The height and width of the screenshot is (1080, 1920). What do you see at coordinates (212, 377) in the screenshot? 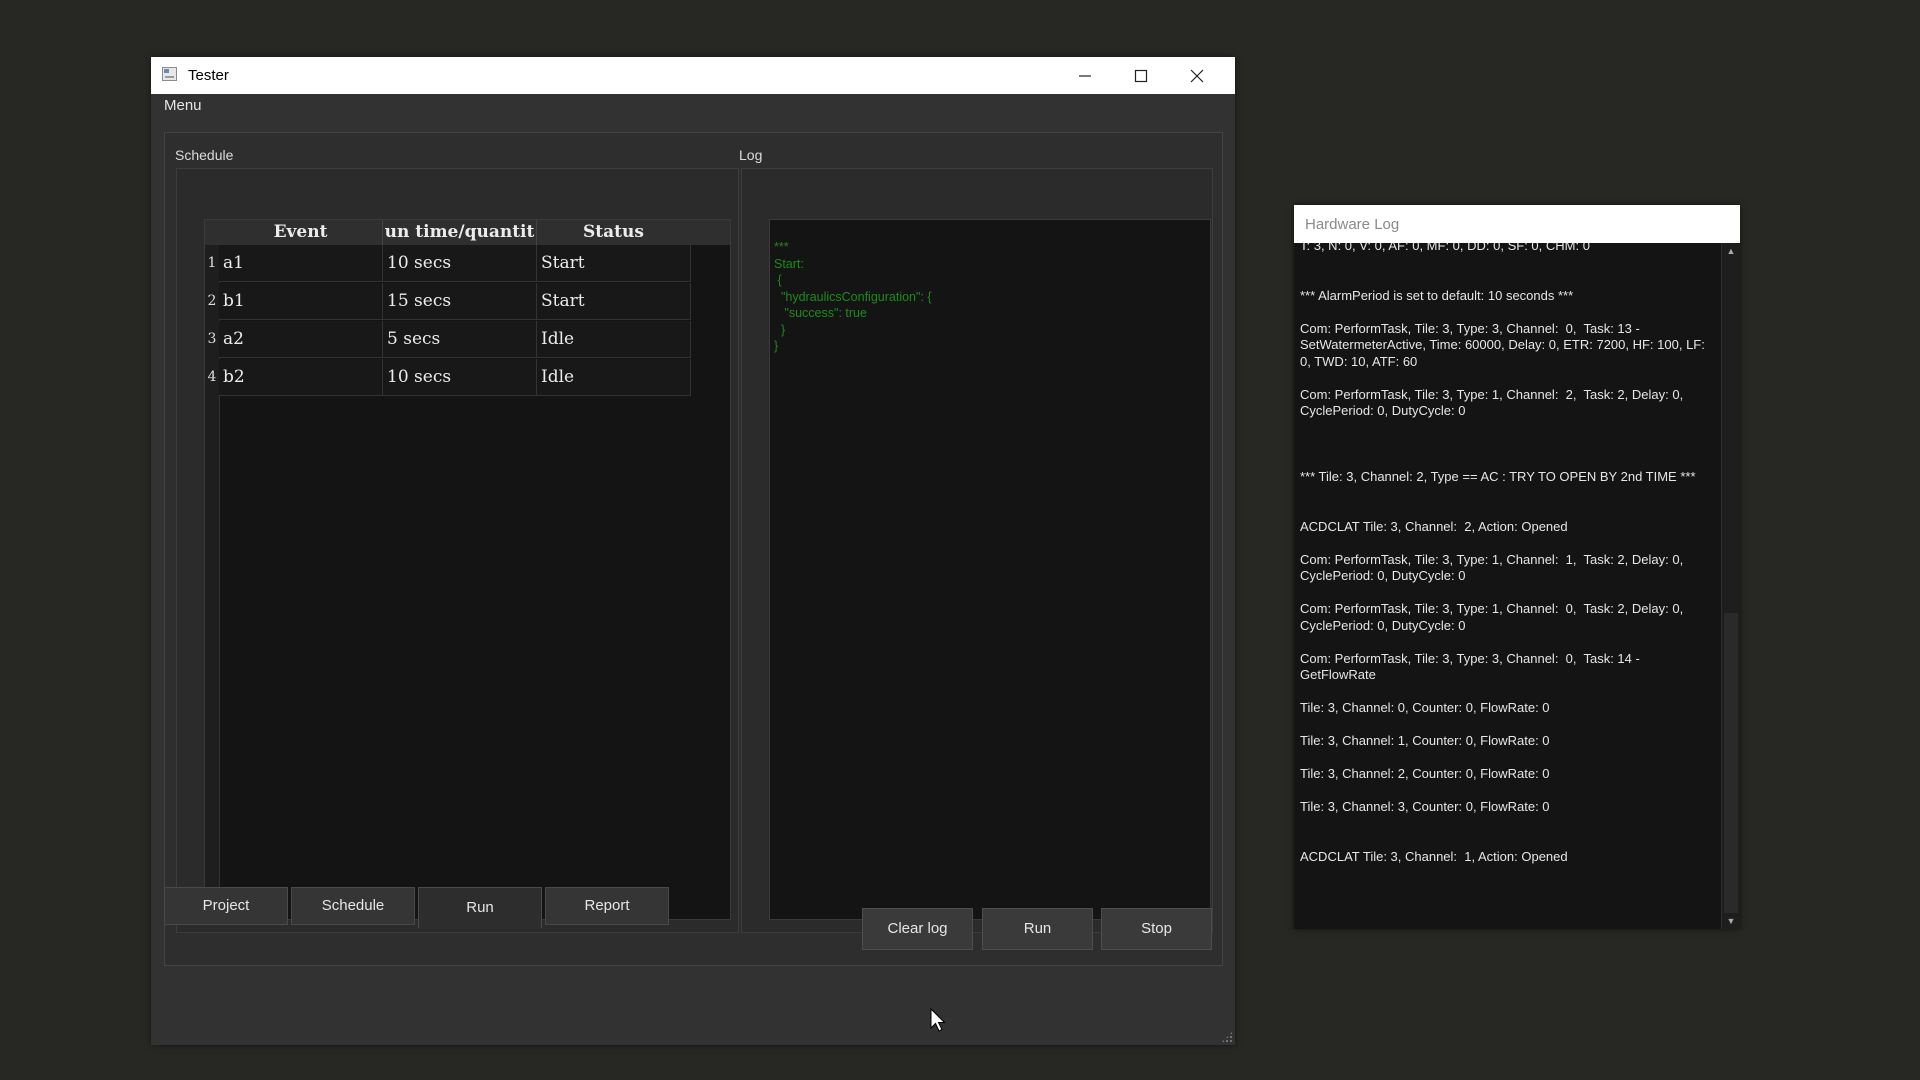
I see `row-header: 4` at bounding box center [212, 377].